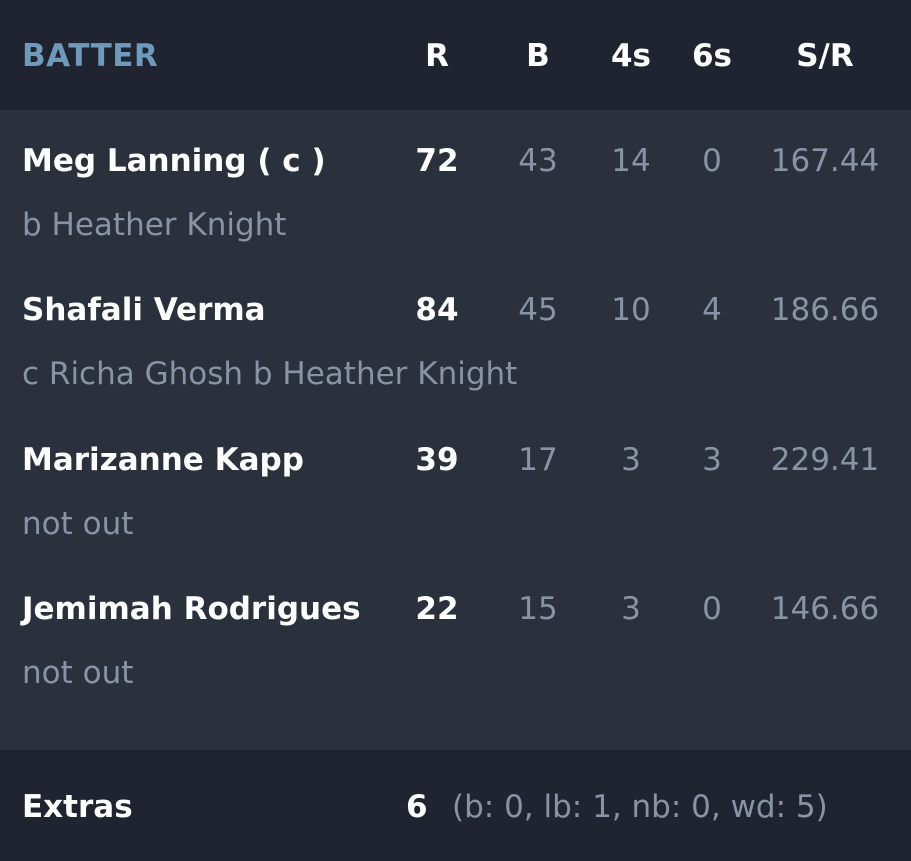 The image size is (911, 861). What do you see at coordinates (640, 807) in the screenshot?
I see `extras-breakdown: (b: 0, lb: 1, nb: 0, wd: 5)` at bounding box center [640, 807].